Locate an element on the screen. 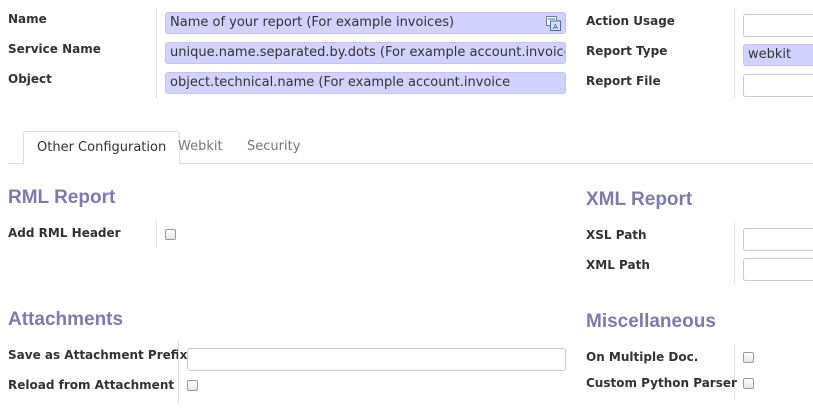  attachment-prefix-label: Save as Attachment Prefix is located at coordinates (98, 355).